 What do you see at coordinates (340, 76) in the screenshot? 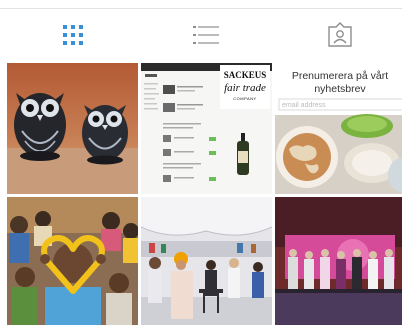
I see `newsletter-title-line1: Prenumerera på vårt` at bounding box center [340, 76].